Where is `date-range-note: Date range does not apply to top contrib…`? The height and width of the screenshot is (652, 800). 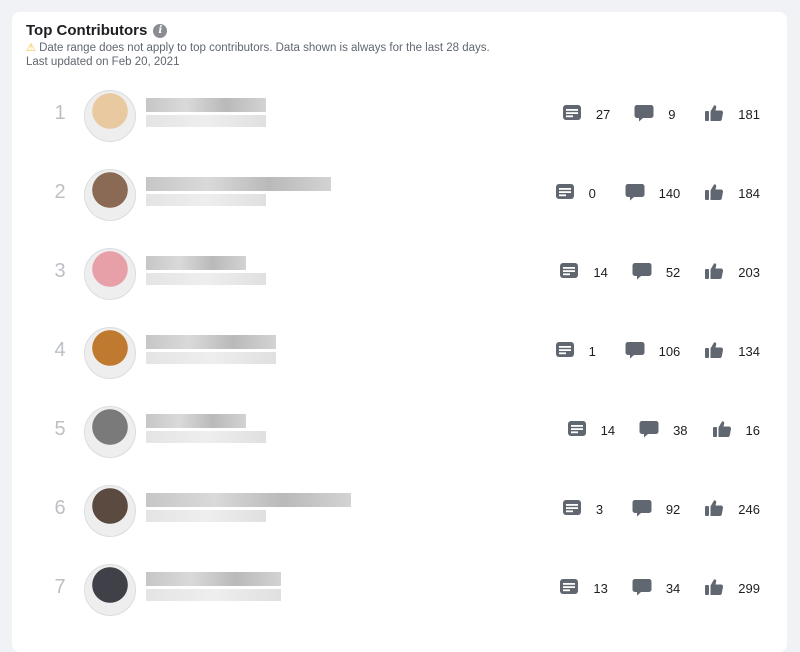 date-range-note: Date range does not apply to top contrib… is located at coordinates (264, 48).